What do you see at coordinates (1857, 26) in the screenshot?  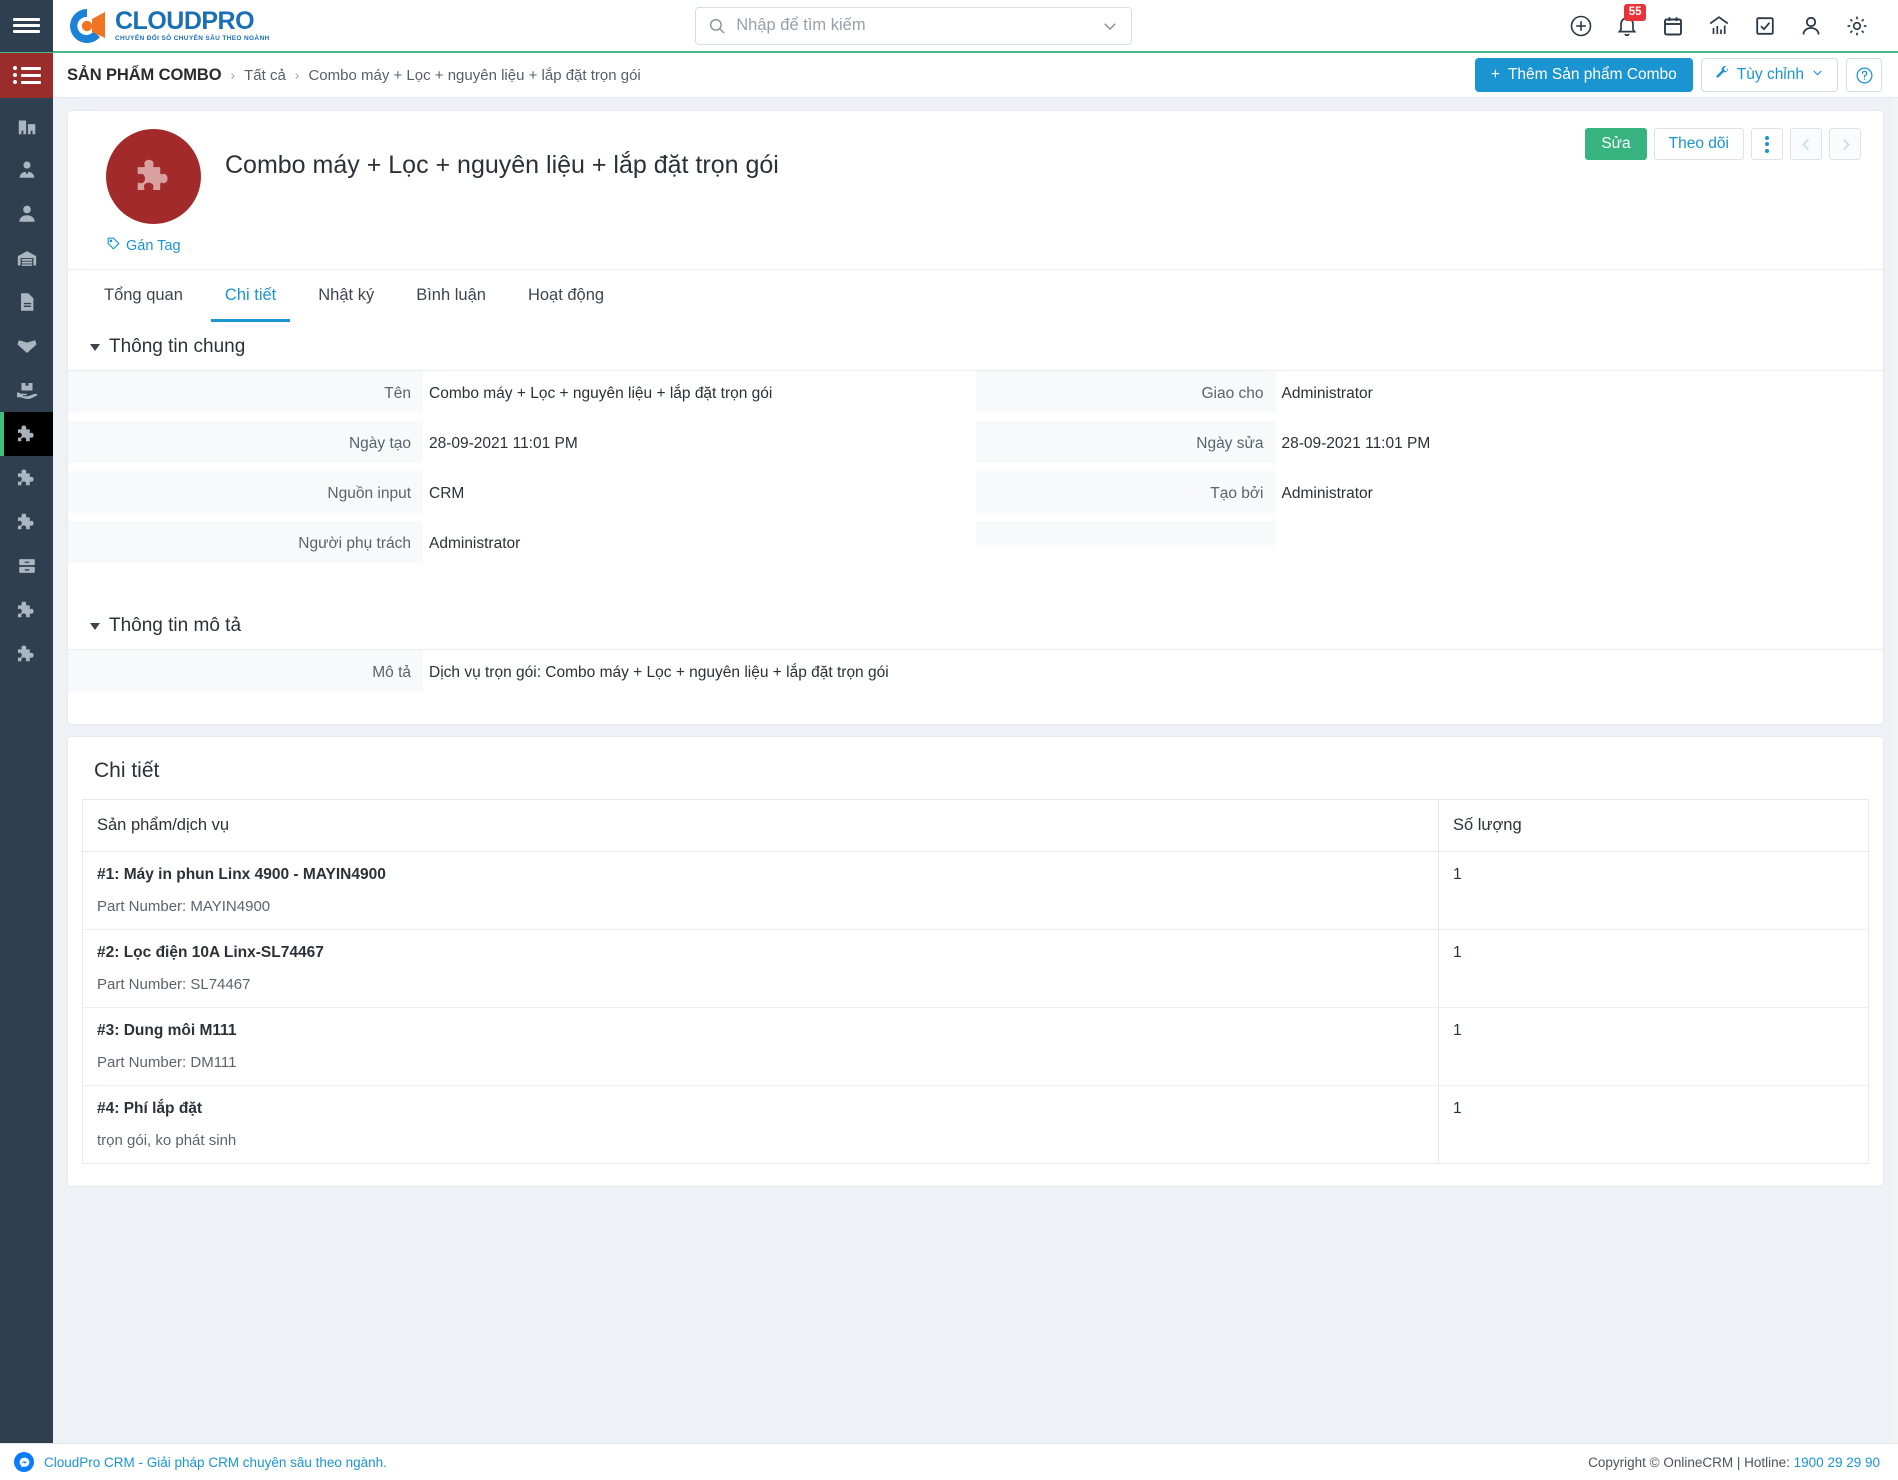 I see `gear-icon` at bounding box center [1857, 26].